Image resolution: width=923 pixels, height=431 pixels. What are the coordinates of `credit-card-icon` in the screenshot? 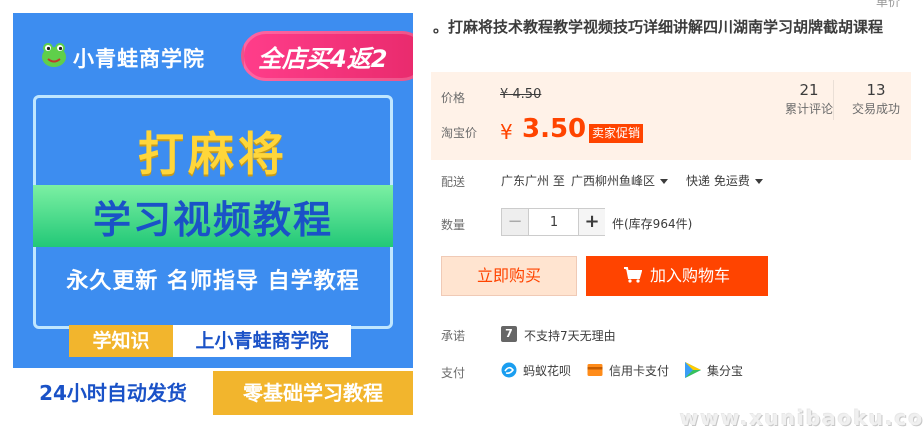 It's located at (595, 370).